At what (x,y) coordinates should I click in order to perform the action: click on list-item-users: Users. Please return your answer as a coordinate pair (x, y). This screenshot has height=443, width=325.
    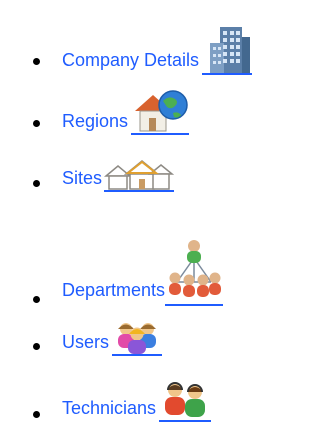
    Looking at the image, I should click on (162, 338).